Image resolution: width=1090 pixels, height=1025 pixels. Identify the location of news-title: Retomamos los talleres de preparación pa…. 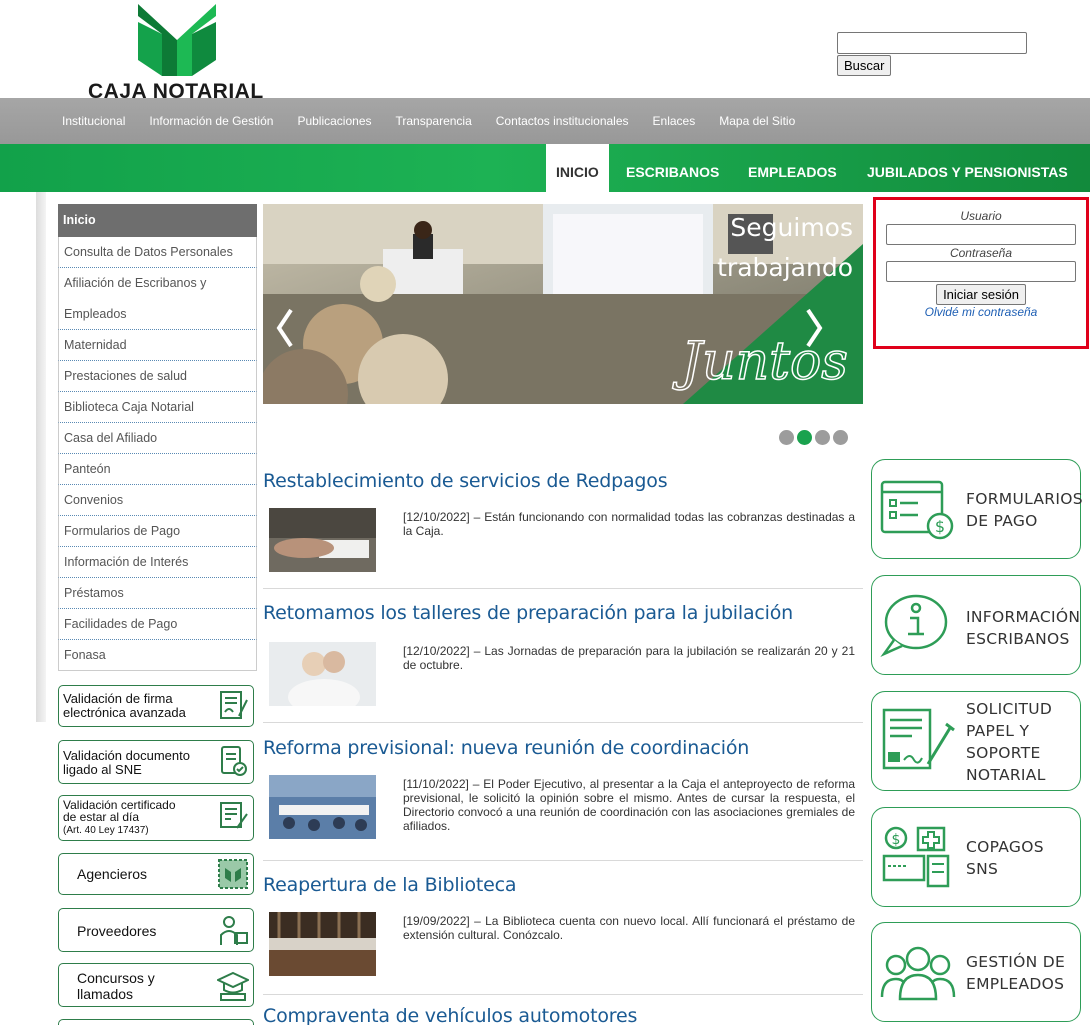
(563, 613).